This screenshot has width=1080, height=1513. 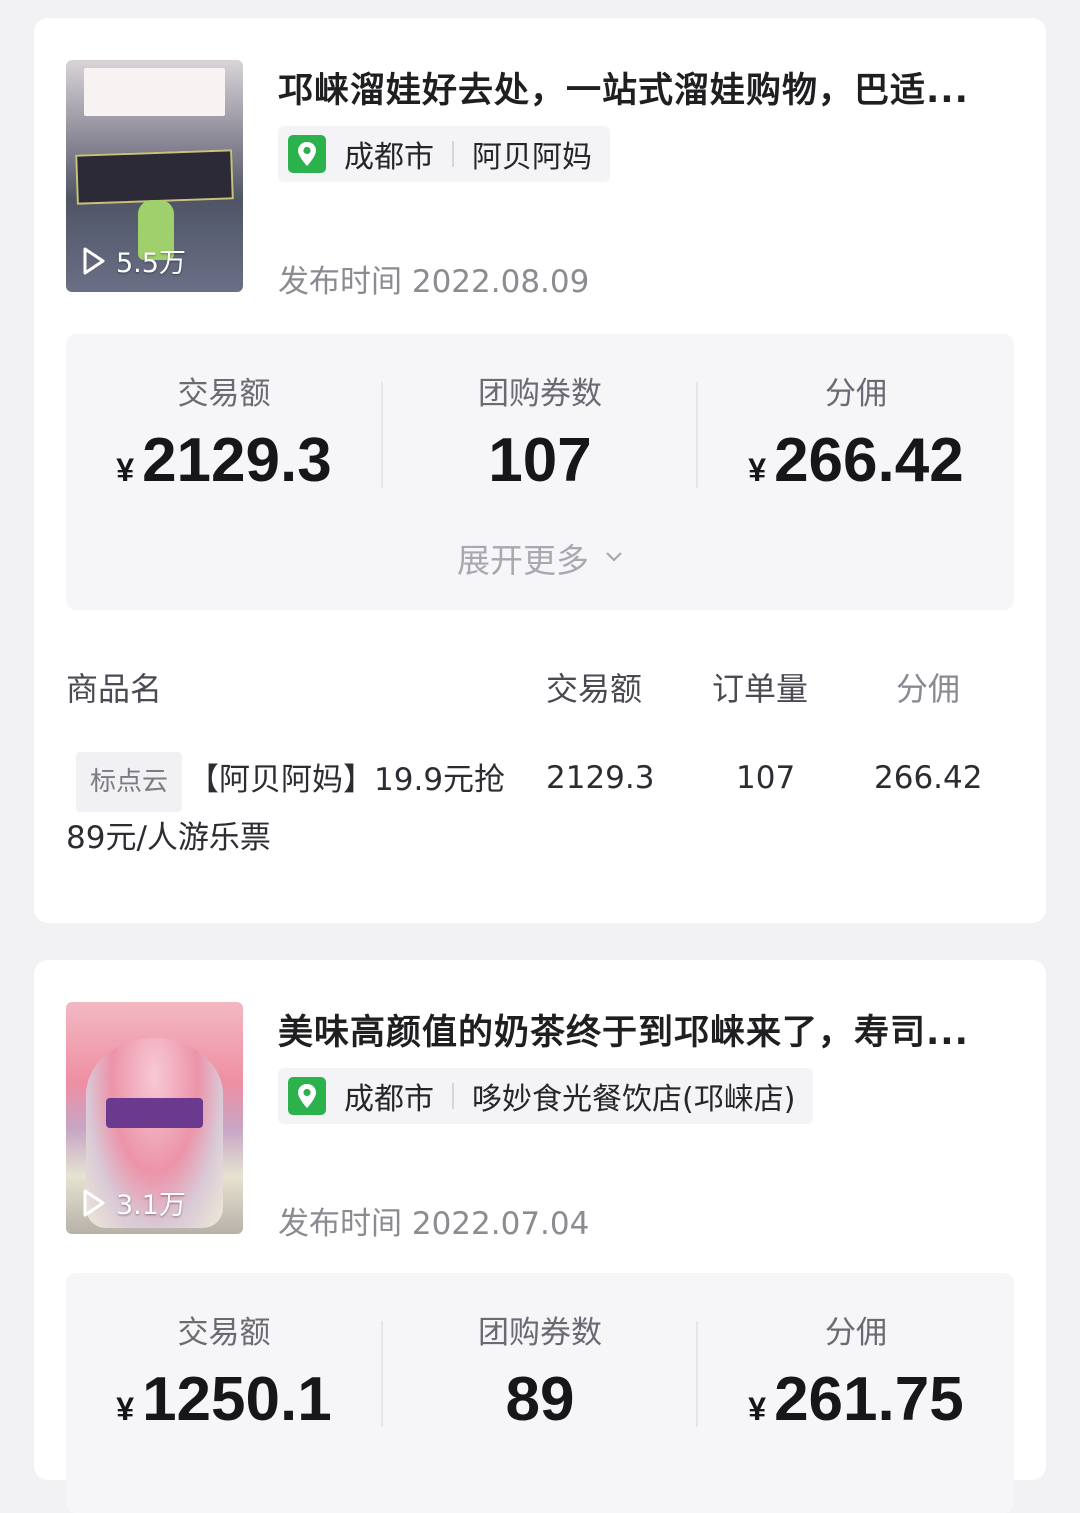 What do you see at coordinates (523, 560) in the screenshot?
I see `expand-more-label: 展开更多` at bounding box center [523, 560].